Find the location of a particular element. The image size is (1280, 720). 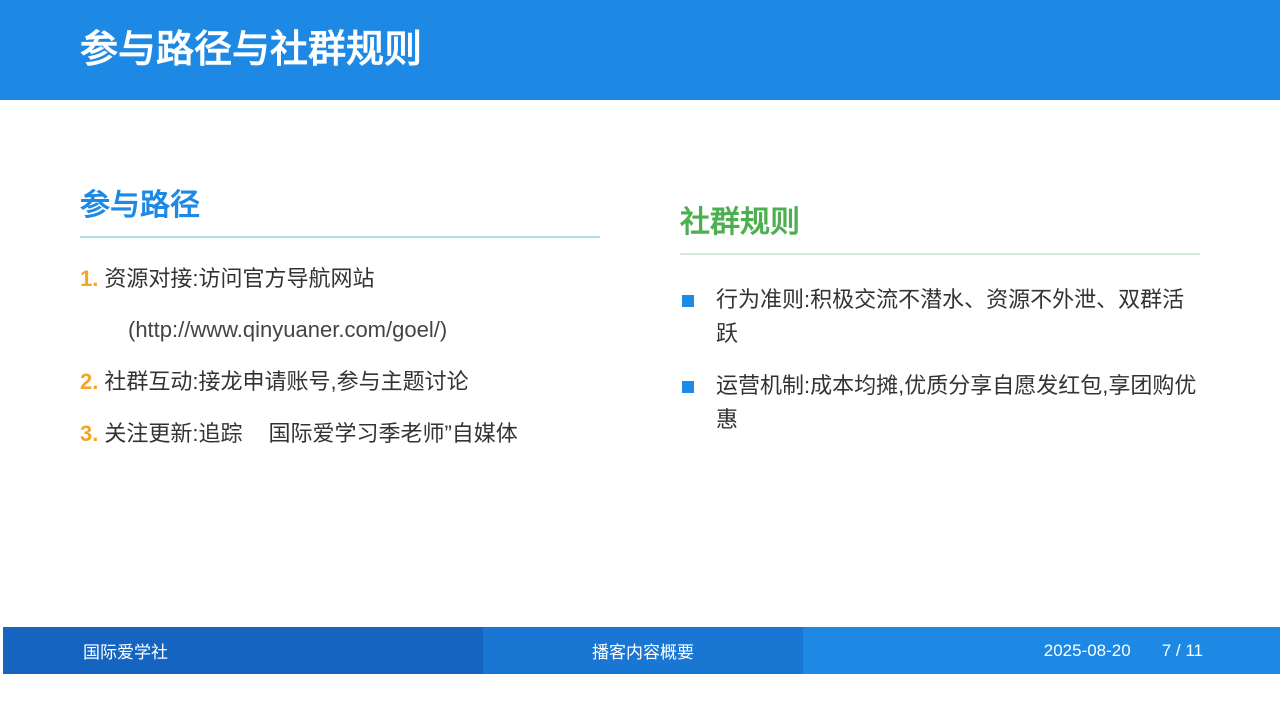

page-number: 7 / 11 is located at coordinates (1182, 650).